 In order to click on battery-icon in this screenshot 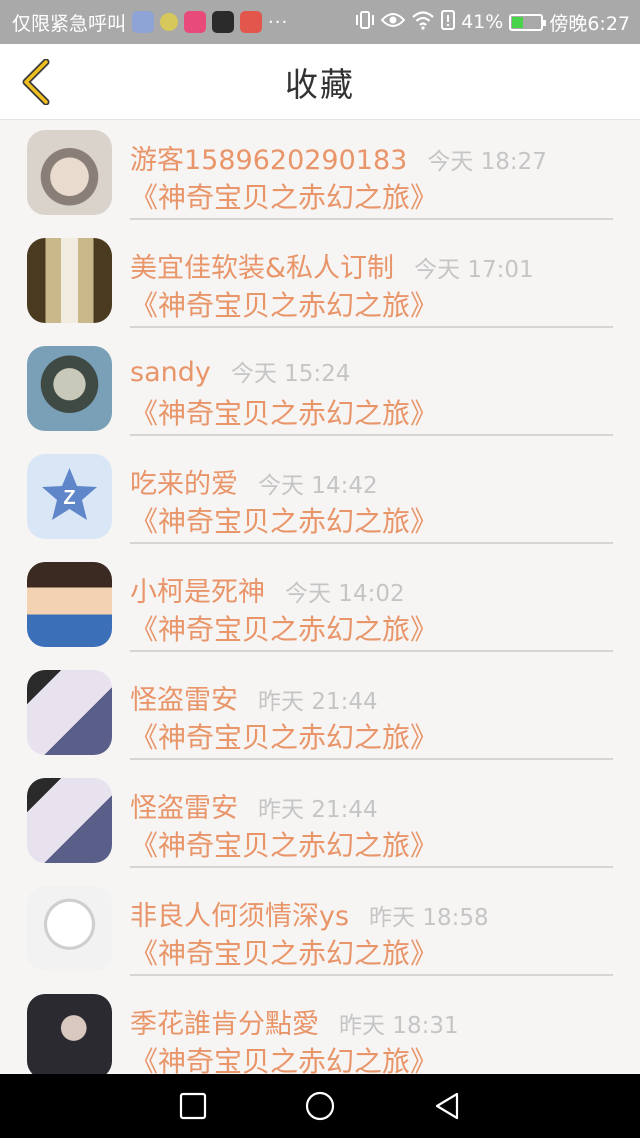, I will do `click(528, 22)`.